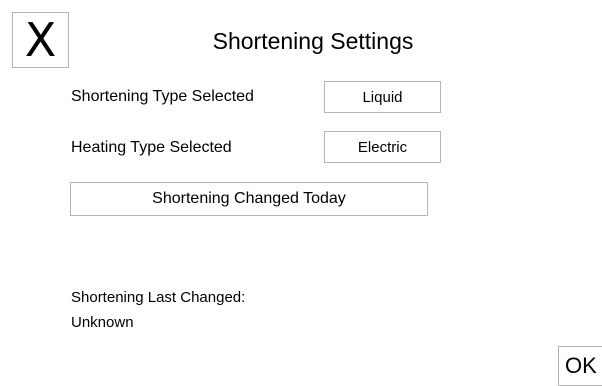  I want to click on shortening-changed-today-button: Shortening Changed Today, so click(249, 199).